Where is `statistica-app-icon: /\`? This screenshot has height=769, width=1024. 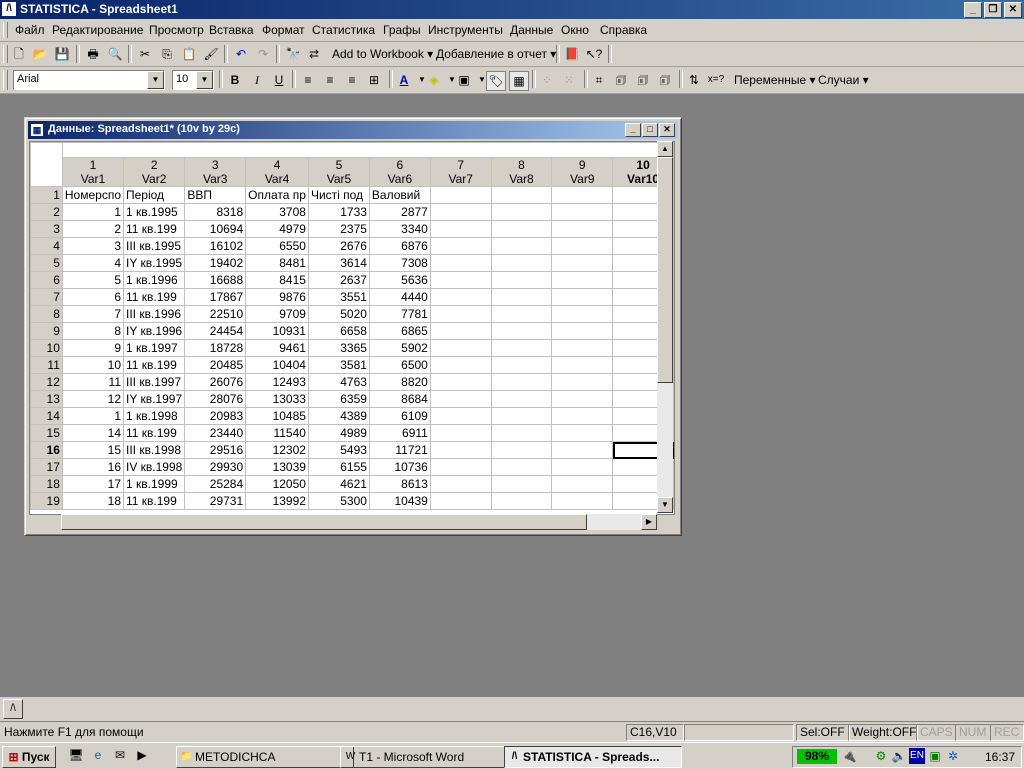 statistica-app-icon: /\ is located at coordinates (9, 9).